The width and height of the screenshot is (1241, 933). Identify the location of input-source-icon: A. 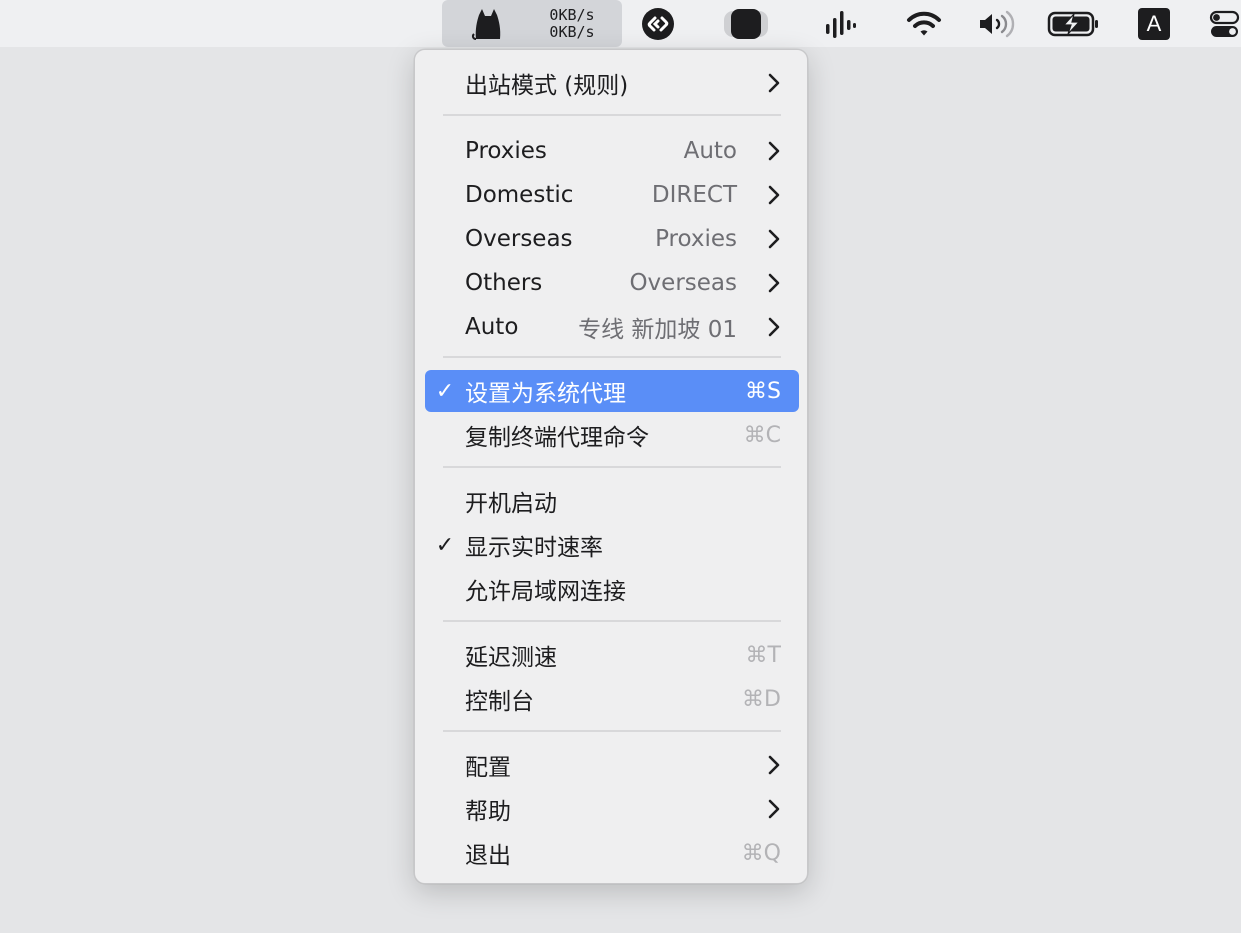
(1154, 23).